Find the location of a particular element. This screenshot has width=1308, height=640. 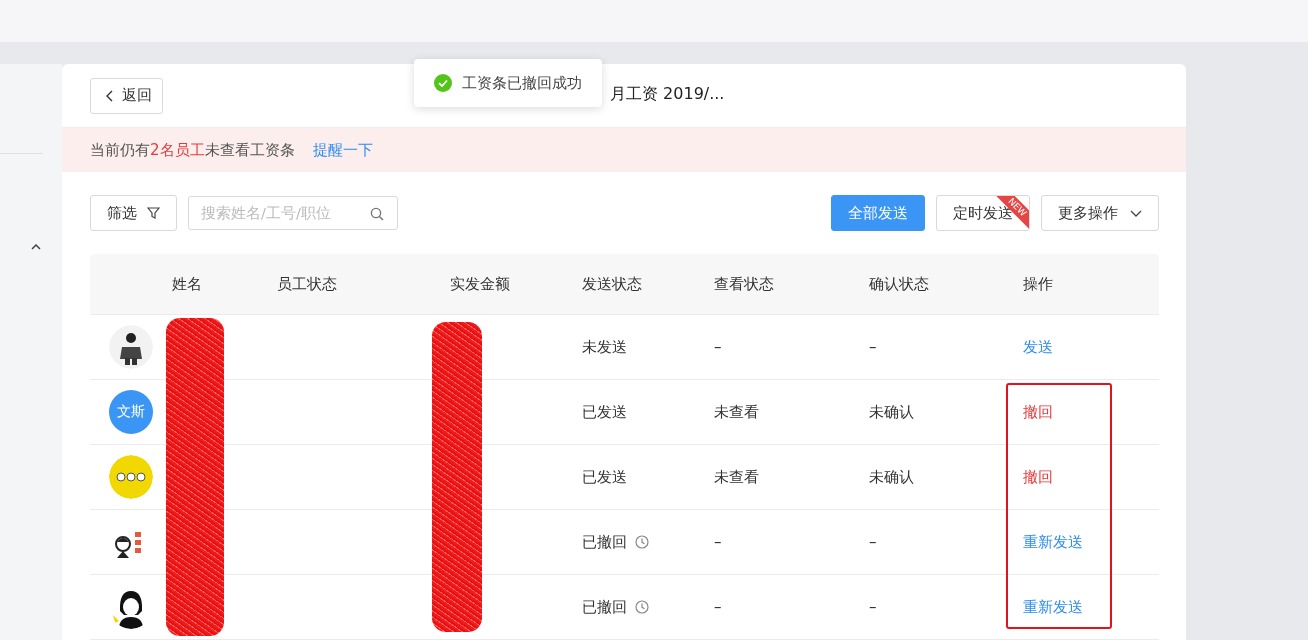

toast-message: 工资条已撤回成功 is located at coordinates (508, 83).